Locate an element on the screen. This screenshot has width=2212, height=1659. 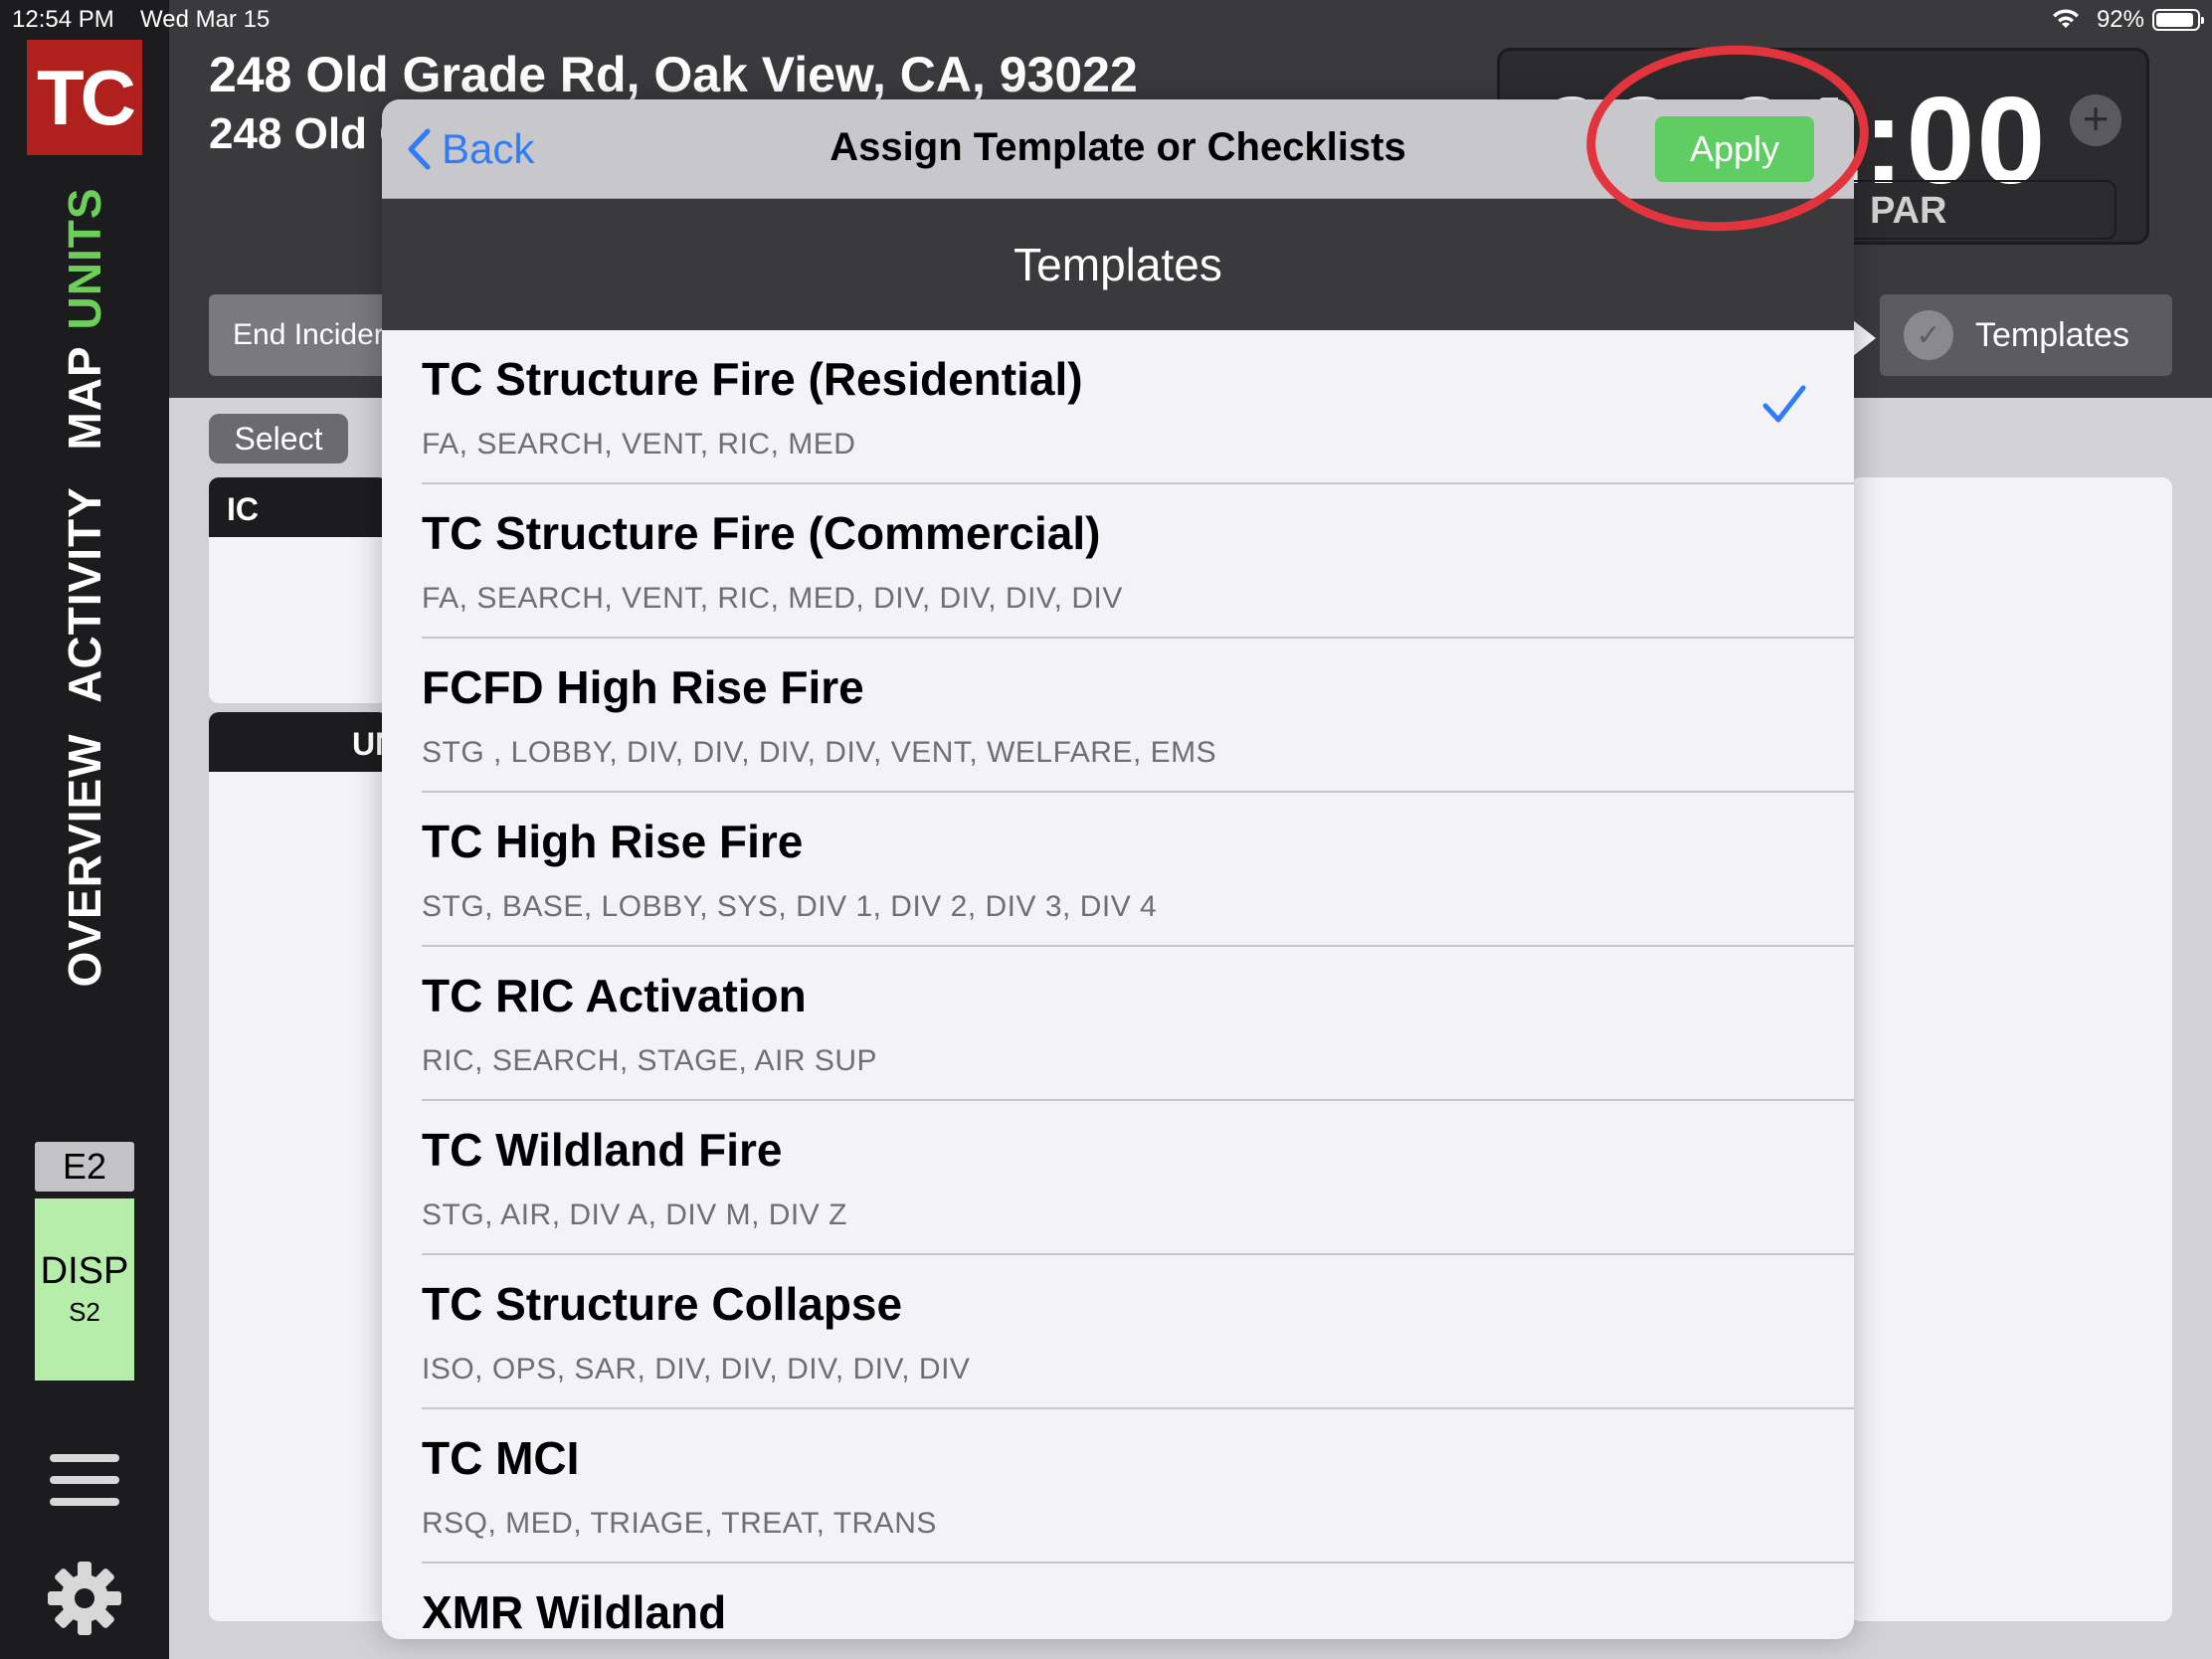
status-bar: 12:54 PM Wed Mar 15 92% is located at coordinates (1106, 20).